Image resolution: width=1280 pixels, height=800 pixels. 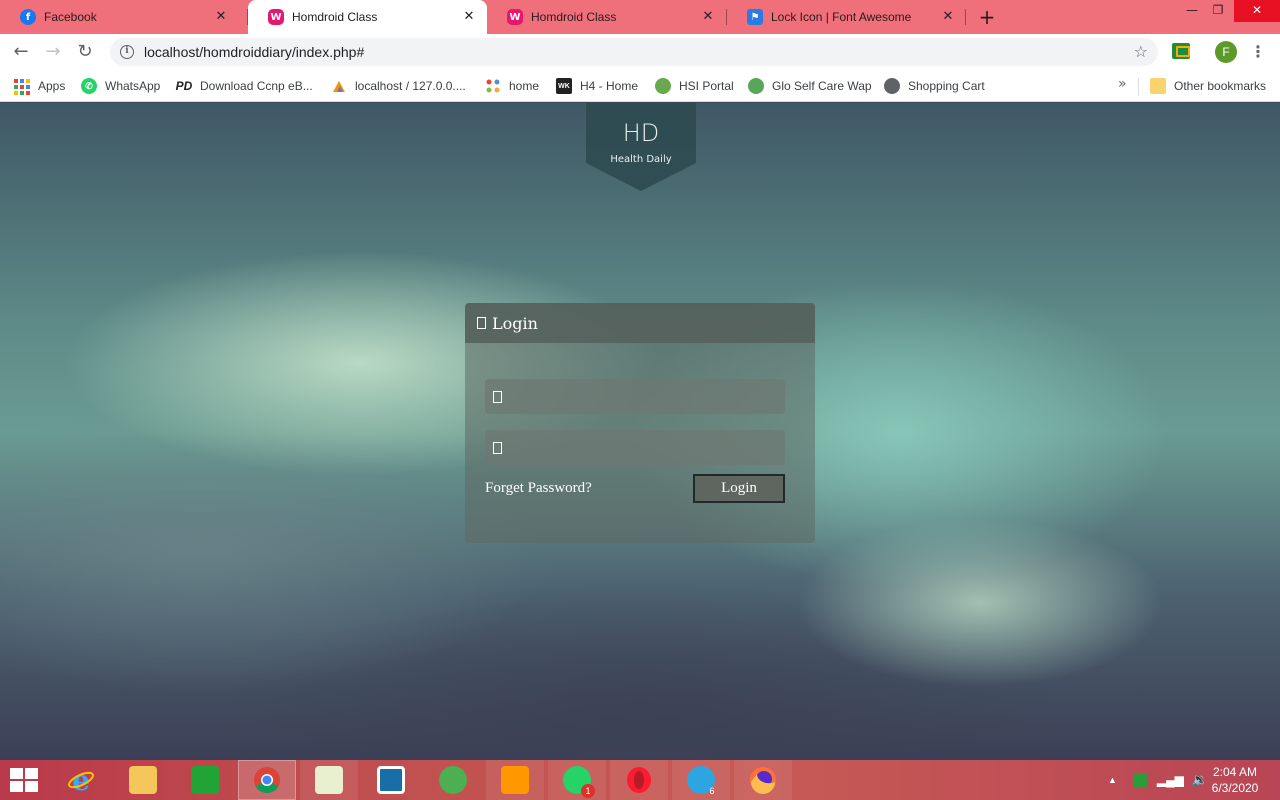 I want to click on back-arrow-icon: ←, so click(x=21, y=52).